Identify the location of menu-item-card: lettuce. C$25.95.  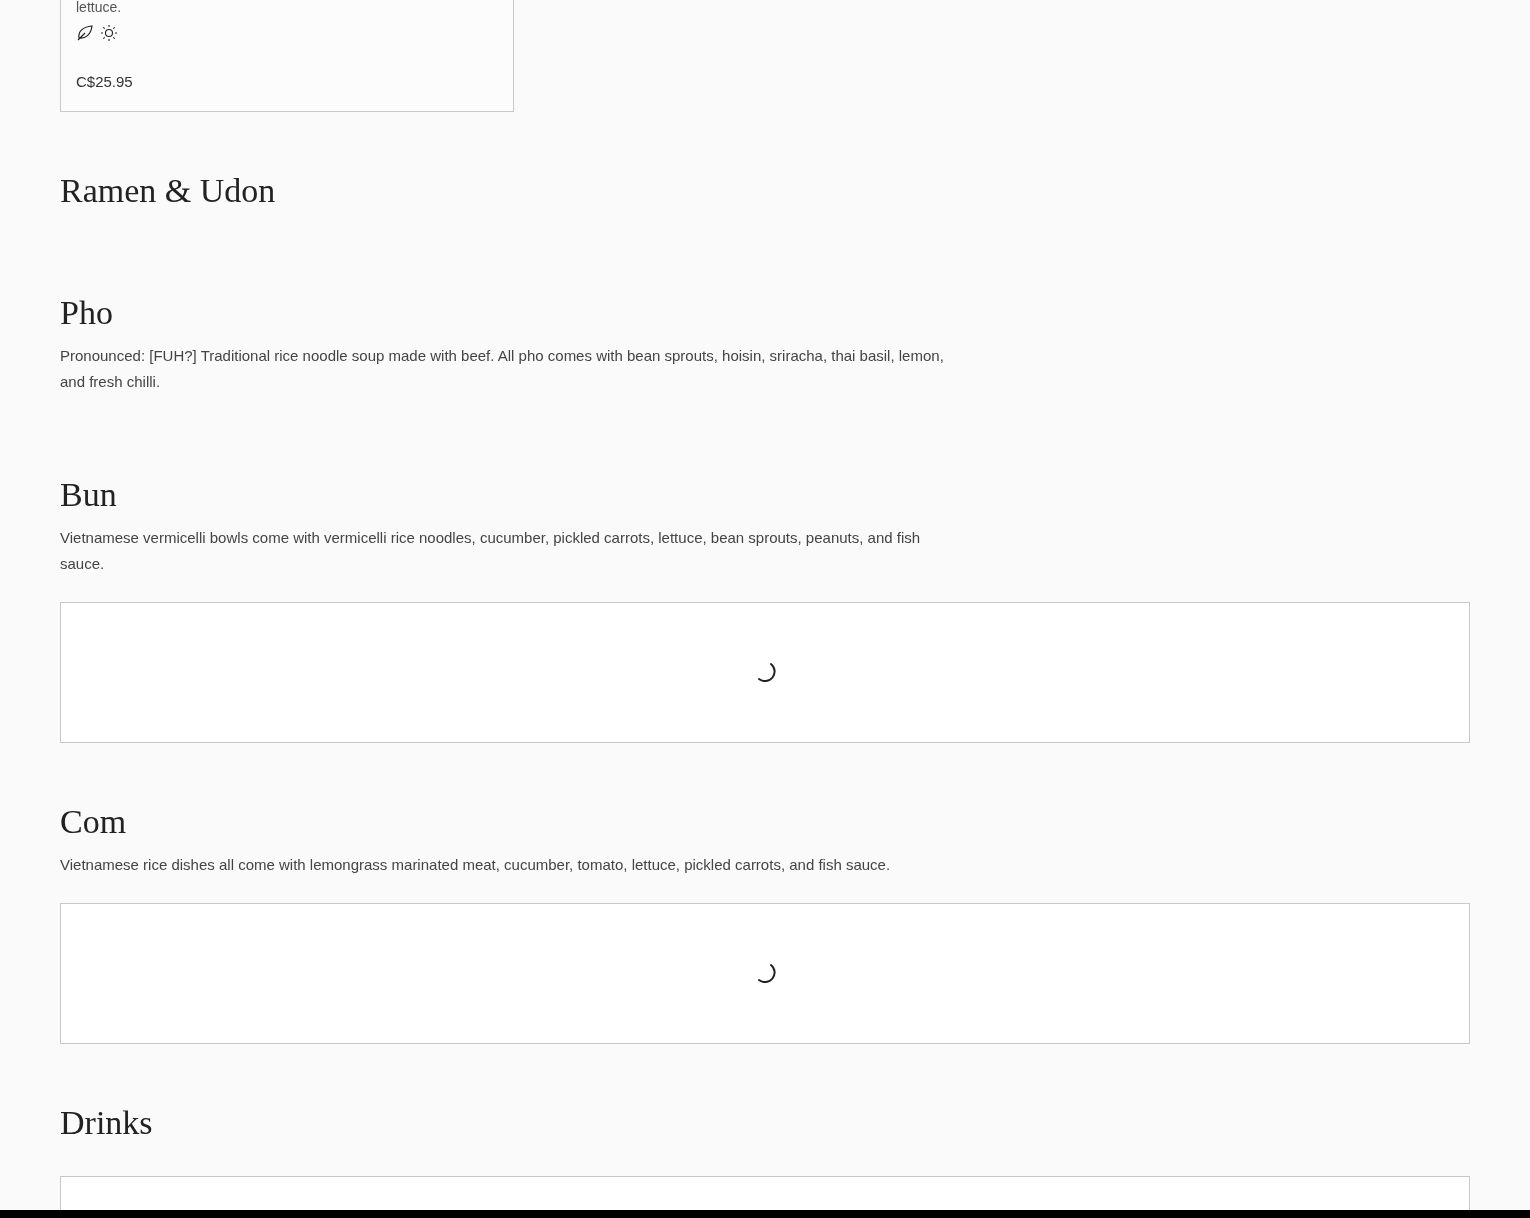
(287, 56).